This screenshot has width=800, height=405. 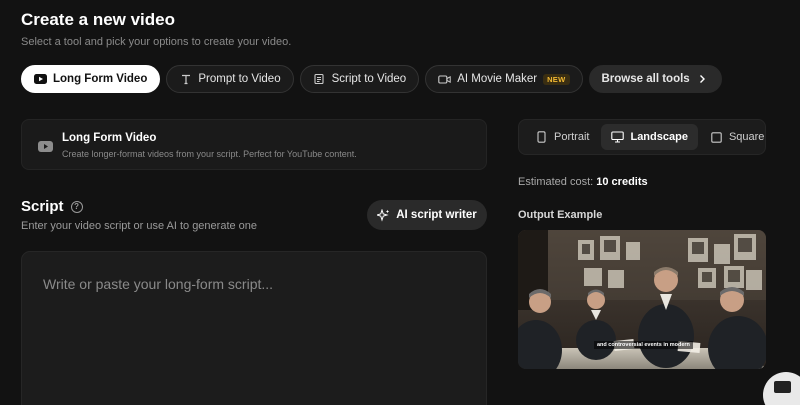 What do you see at coordinates (746, 137) in the screenshot?
I see `orientation-label: Square` at bounding box center [746, 137].